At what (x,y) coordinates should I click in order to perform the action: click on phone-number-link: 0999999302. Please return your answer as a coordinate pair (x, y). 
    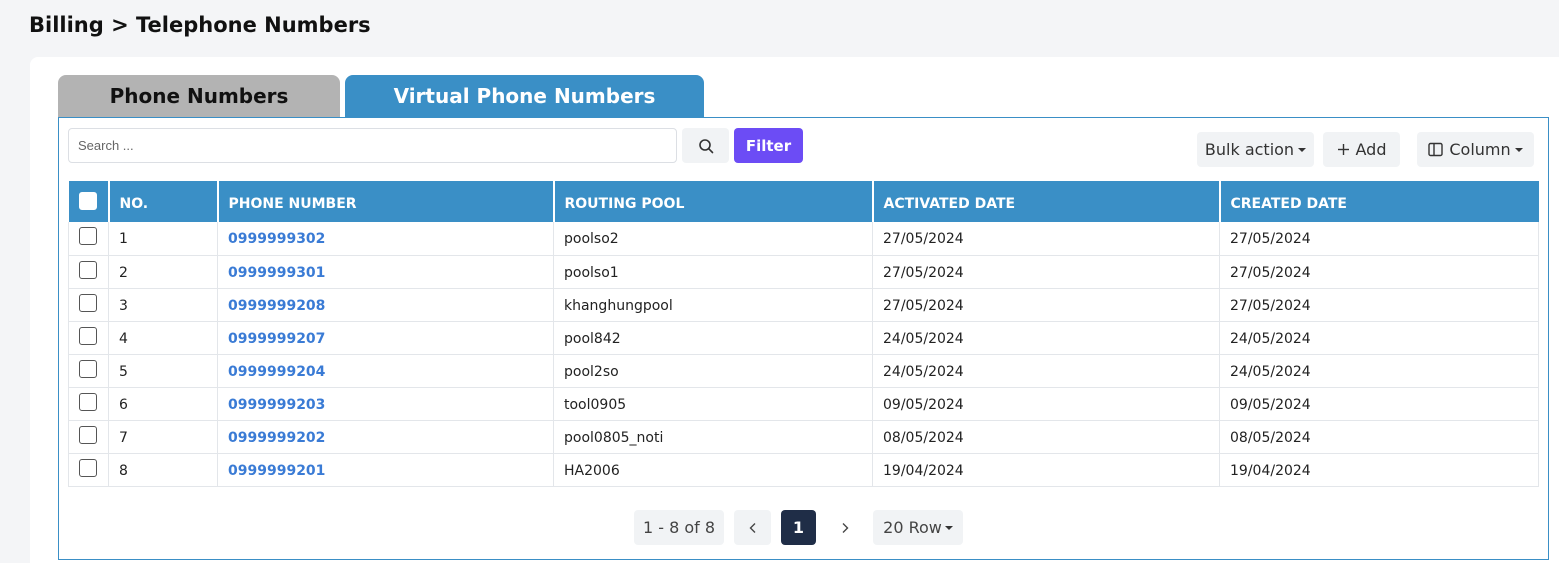
    Looking at the image, I should click on (276, 239).